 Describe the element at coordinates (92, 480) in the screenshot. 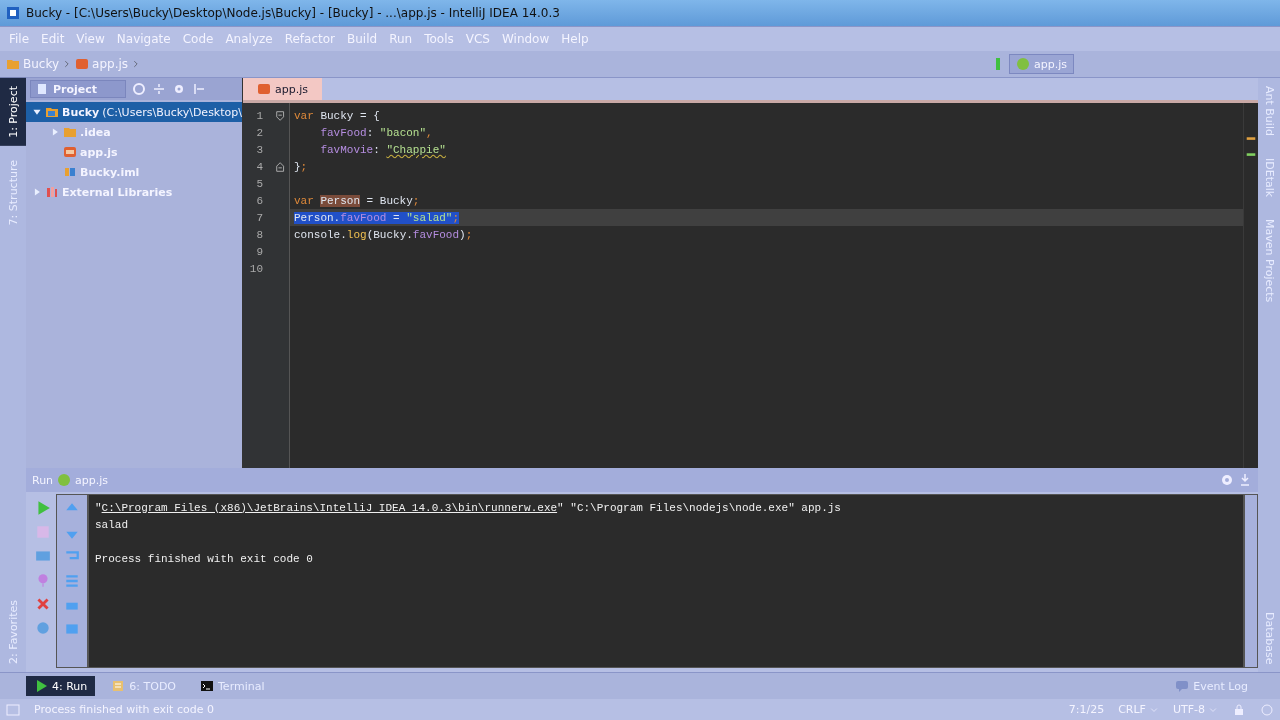

I see `run-config-name: app.js` at that location.